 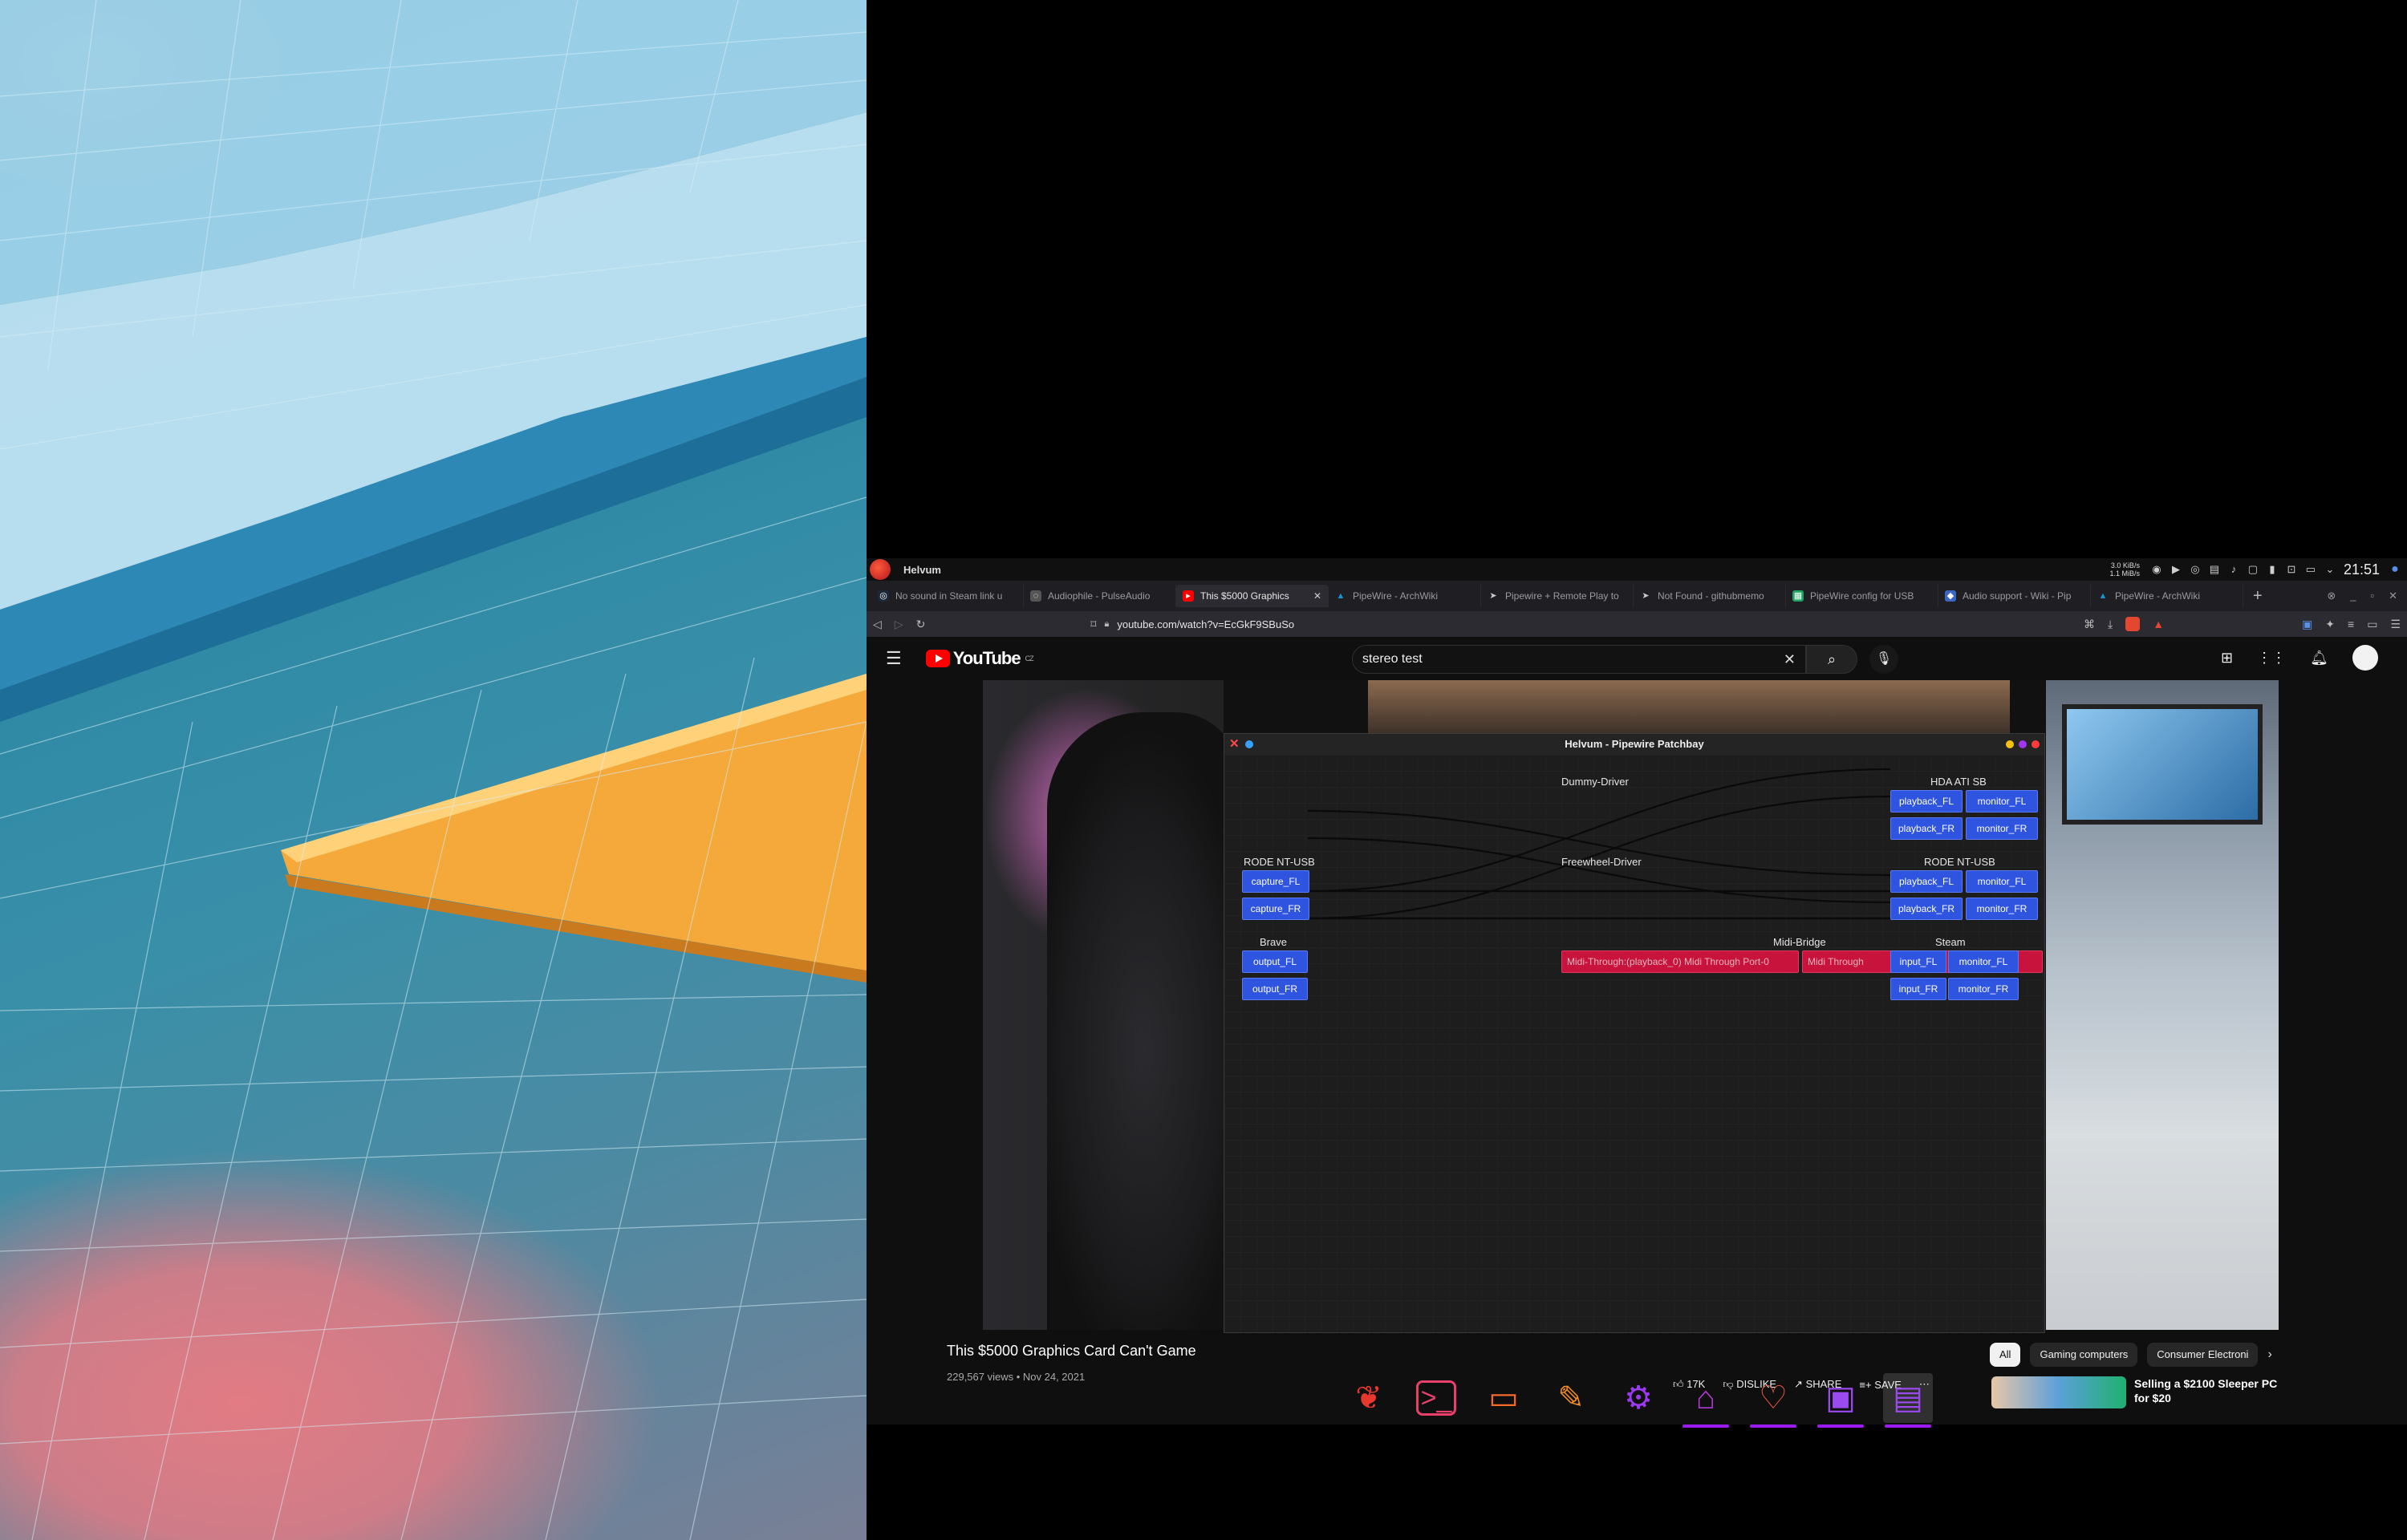 What do you see at coordinates (1206, 624) in the screenshot?
I see `url-text: youtube.com/watch?v=EcGkF9SBuSo` at bounding box center [1206, 624].